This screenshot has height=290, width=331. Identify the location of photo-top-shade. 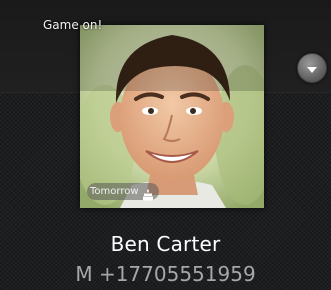
(172, 58).